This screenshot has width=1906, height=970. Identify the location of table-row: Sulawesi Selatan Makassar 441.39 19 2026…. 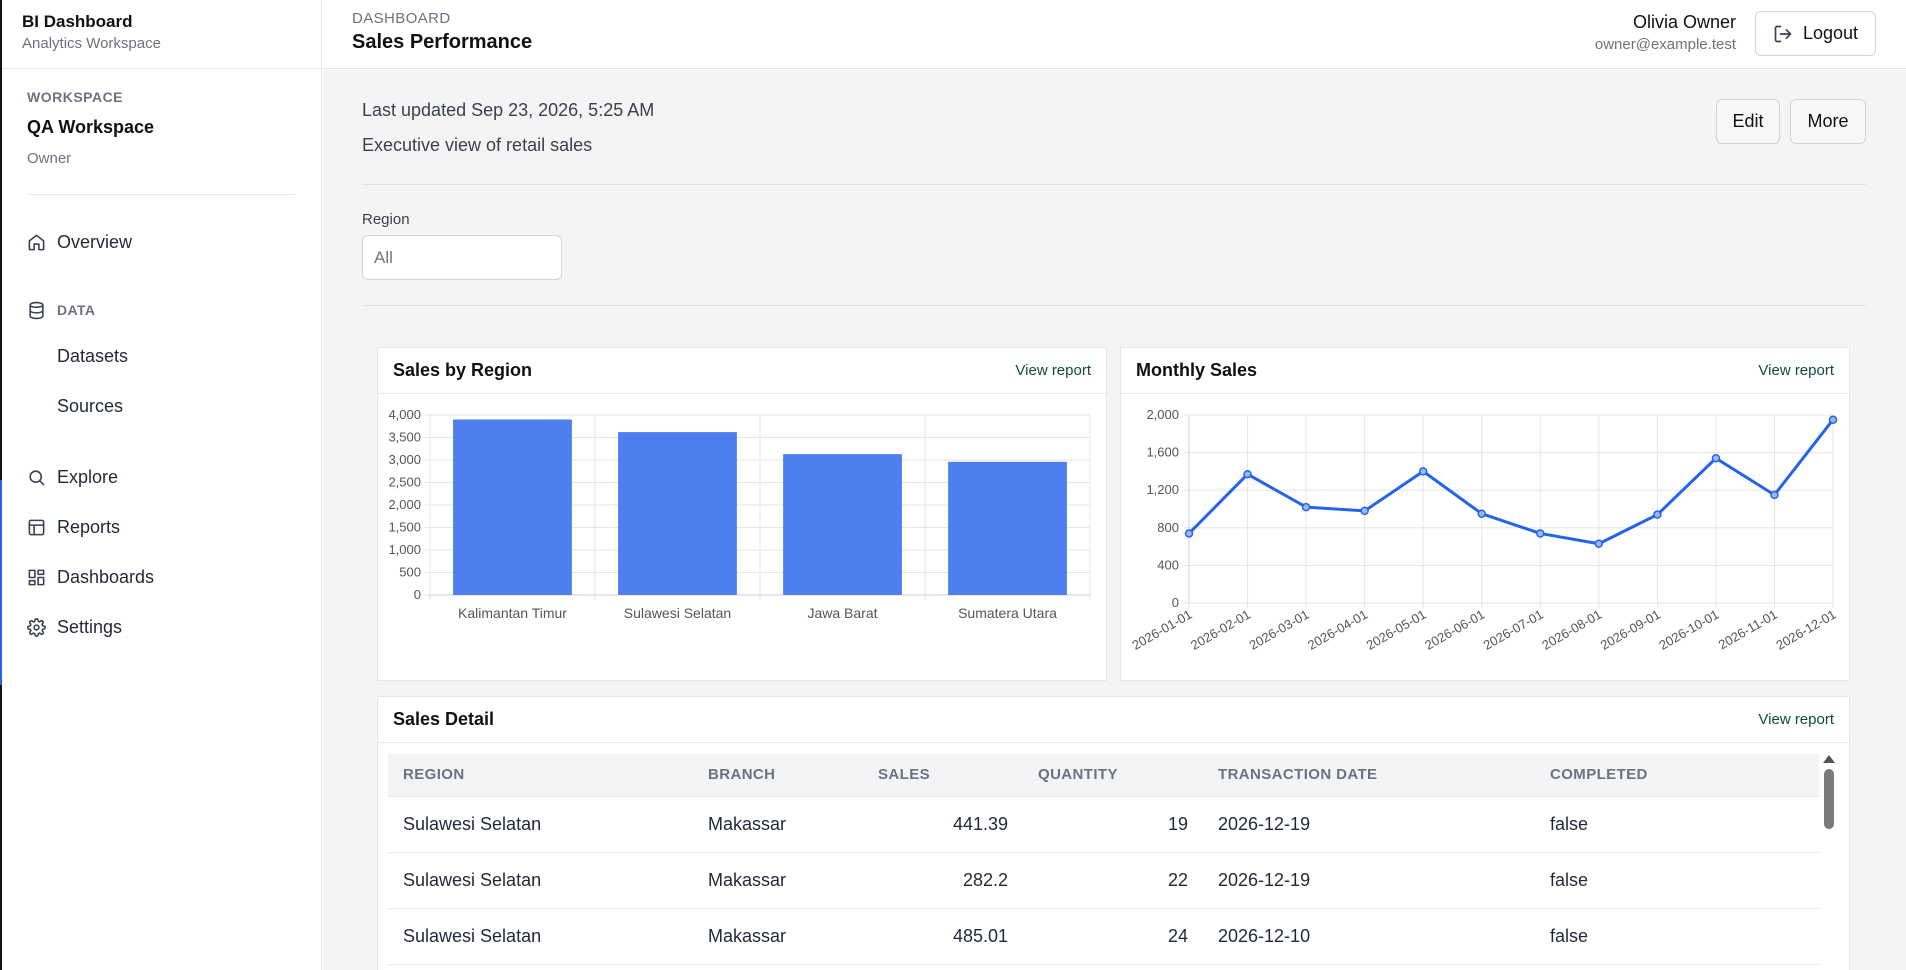
(1103, 824).